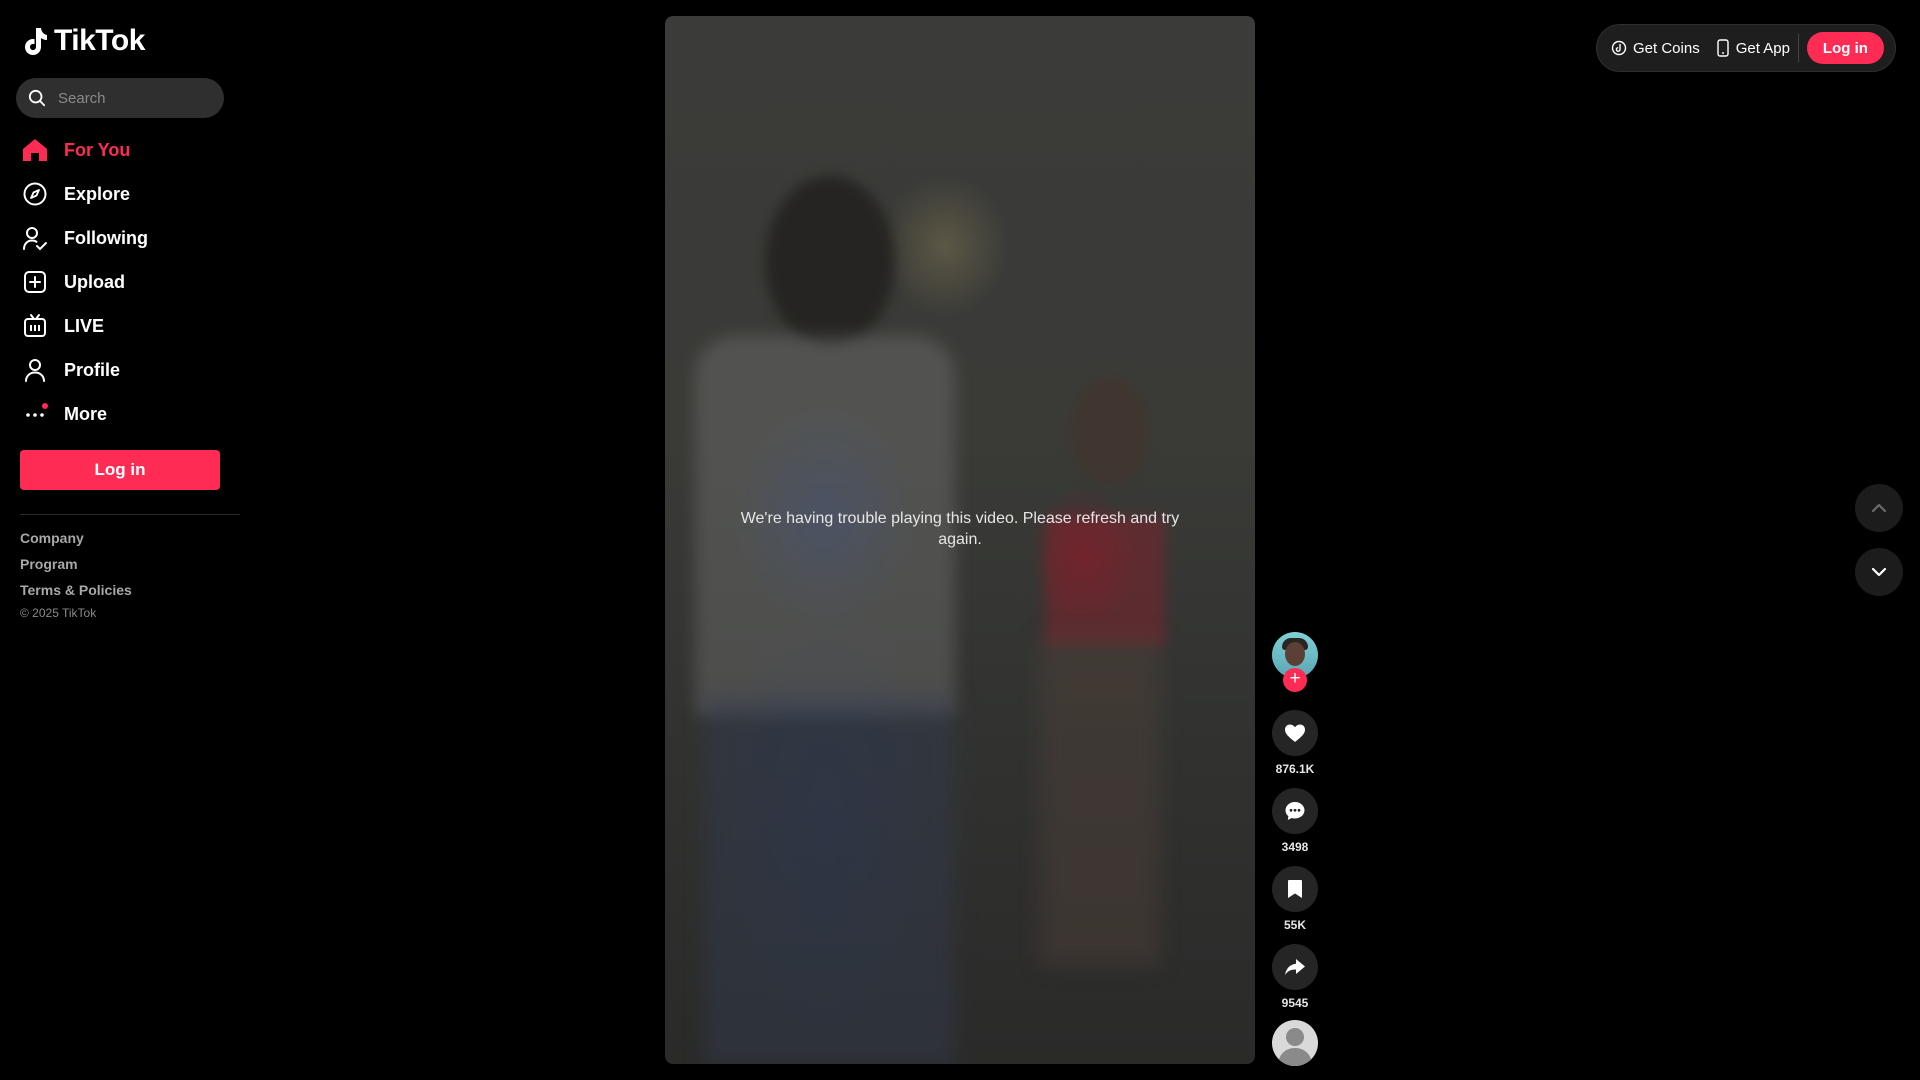 This screenshot has width=1920, height=1080. What do you see at coordinates (1619, 48) in the screenshot?
I see `coin-icon` at bounding box center [1619, 48].